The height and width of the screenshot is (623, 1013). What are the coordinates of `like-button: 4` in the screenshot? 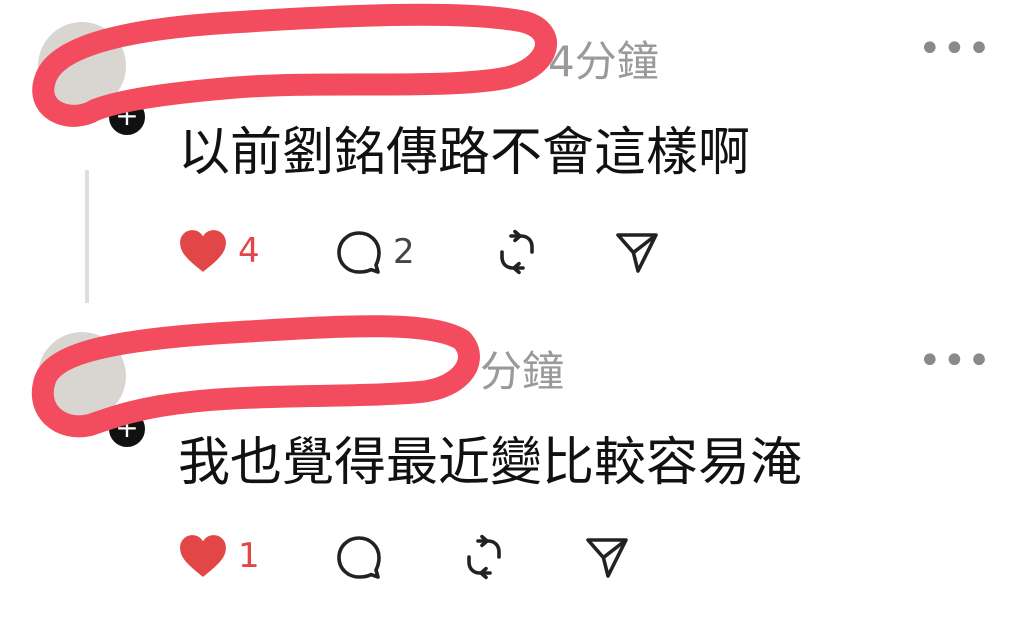 It's located at (219, 251).